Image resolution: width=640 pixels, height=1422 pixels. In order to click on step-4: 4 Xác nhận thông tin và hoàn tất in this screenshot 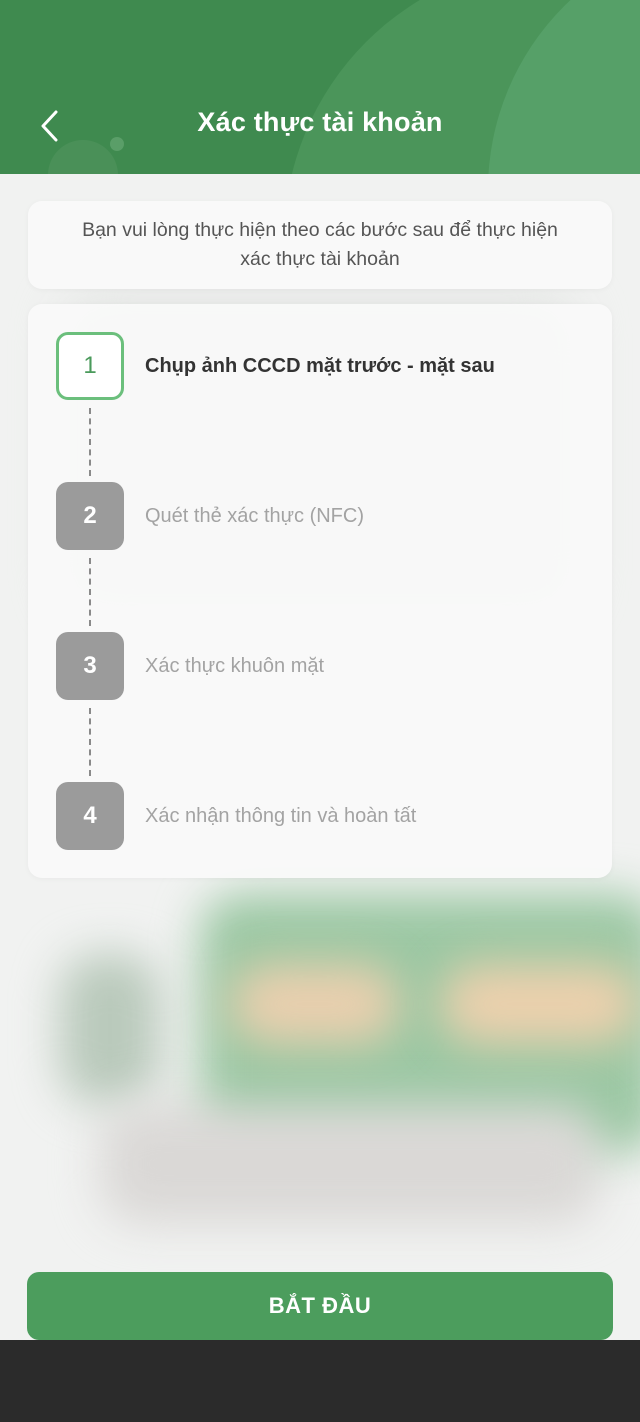, I will do `click(236, 816)`.